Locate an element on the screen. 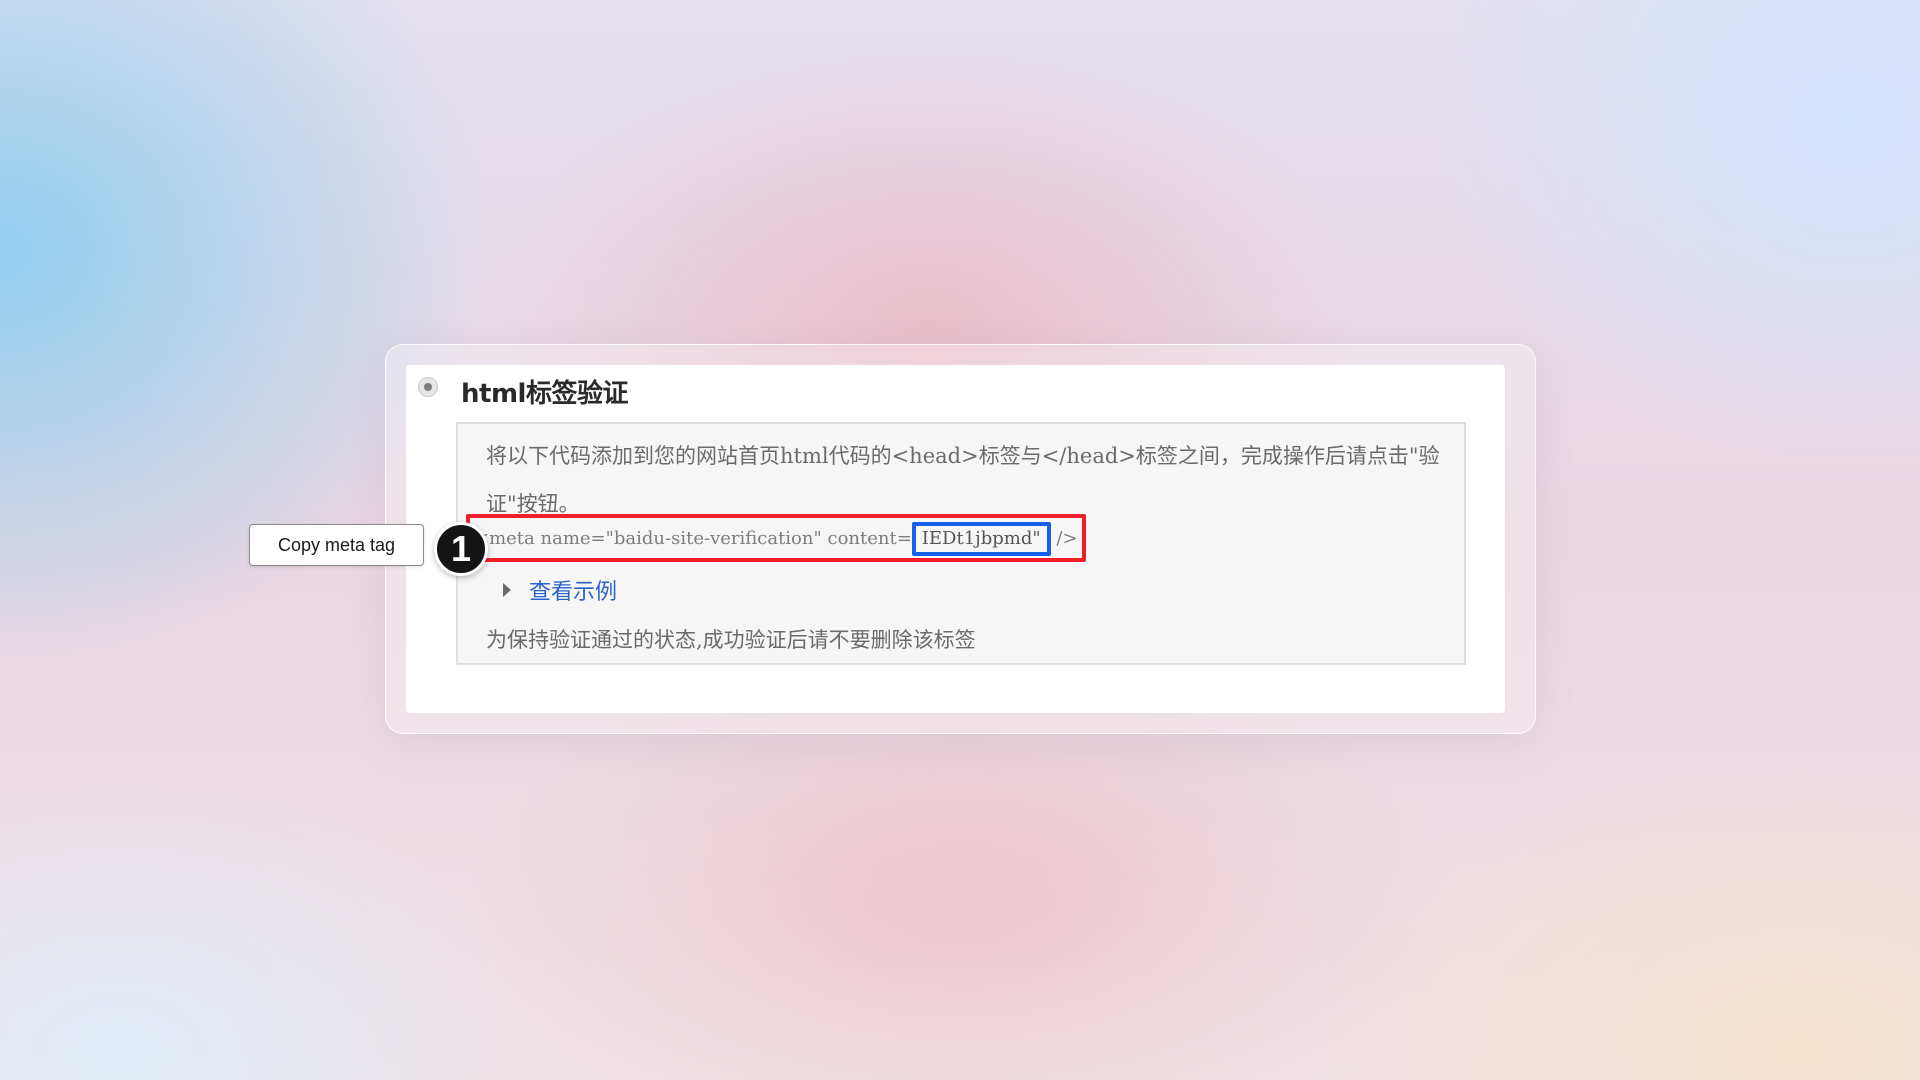 The image size is (1920, 1080). keep-tag-note: 为保持验证通过的状态,成功验证后请不要删除该标签 is located at coordinates (731, 640).